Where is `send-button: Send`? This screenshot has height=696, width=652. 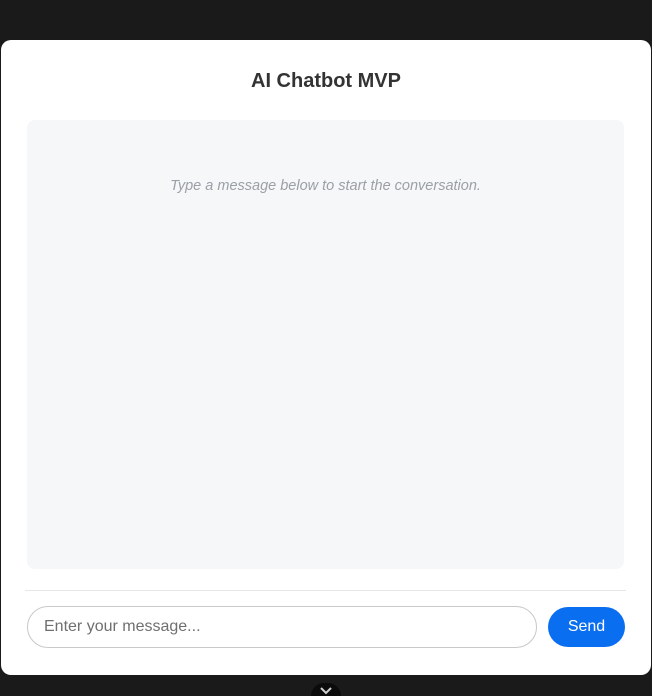 send-button: Send is located at coordinates (586, 627).